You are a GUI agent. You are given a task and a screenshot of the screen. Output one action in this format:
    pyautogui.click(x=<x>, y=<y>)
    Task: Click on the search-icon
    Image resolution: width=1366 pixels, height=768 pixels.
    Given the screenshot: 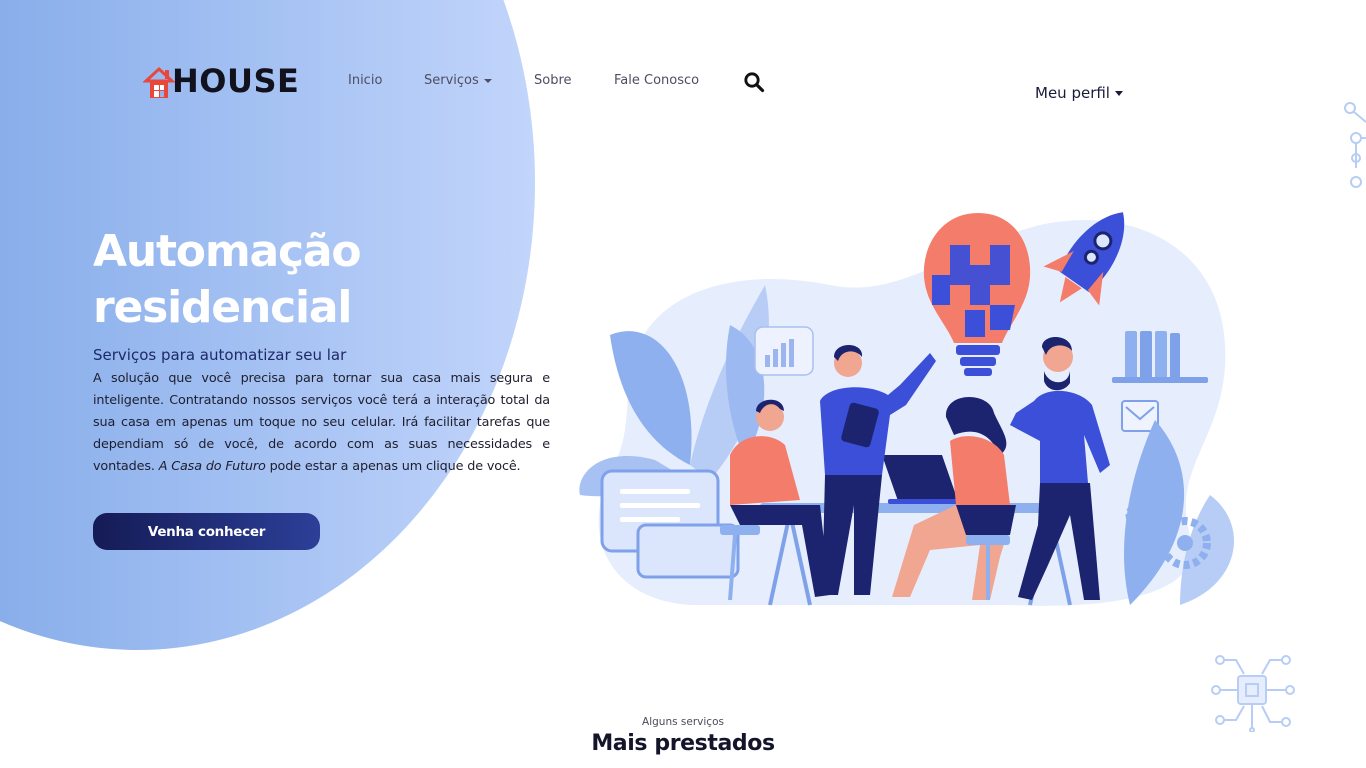 What is the action you would take?
    pyautogui.click(x=754, y=82)
    